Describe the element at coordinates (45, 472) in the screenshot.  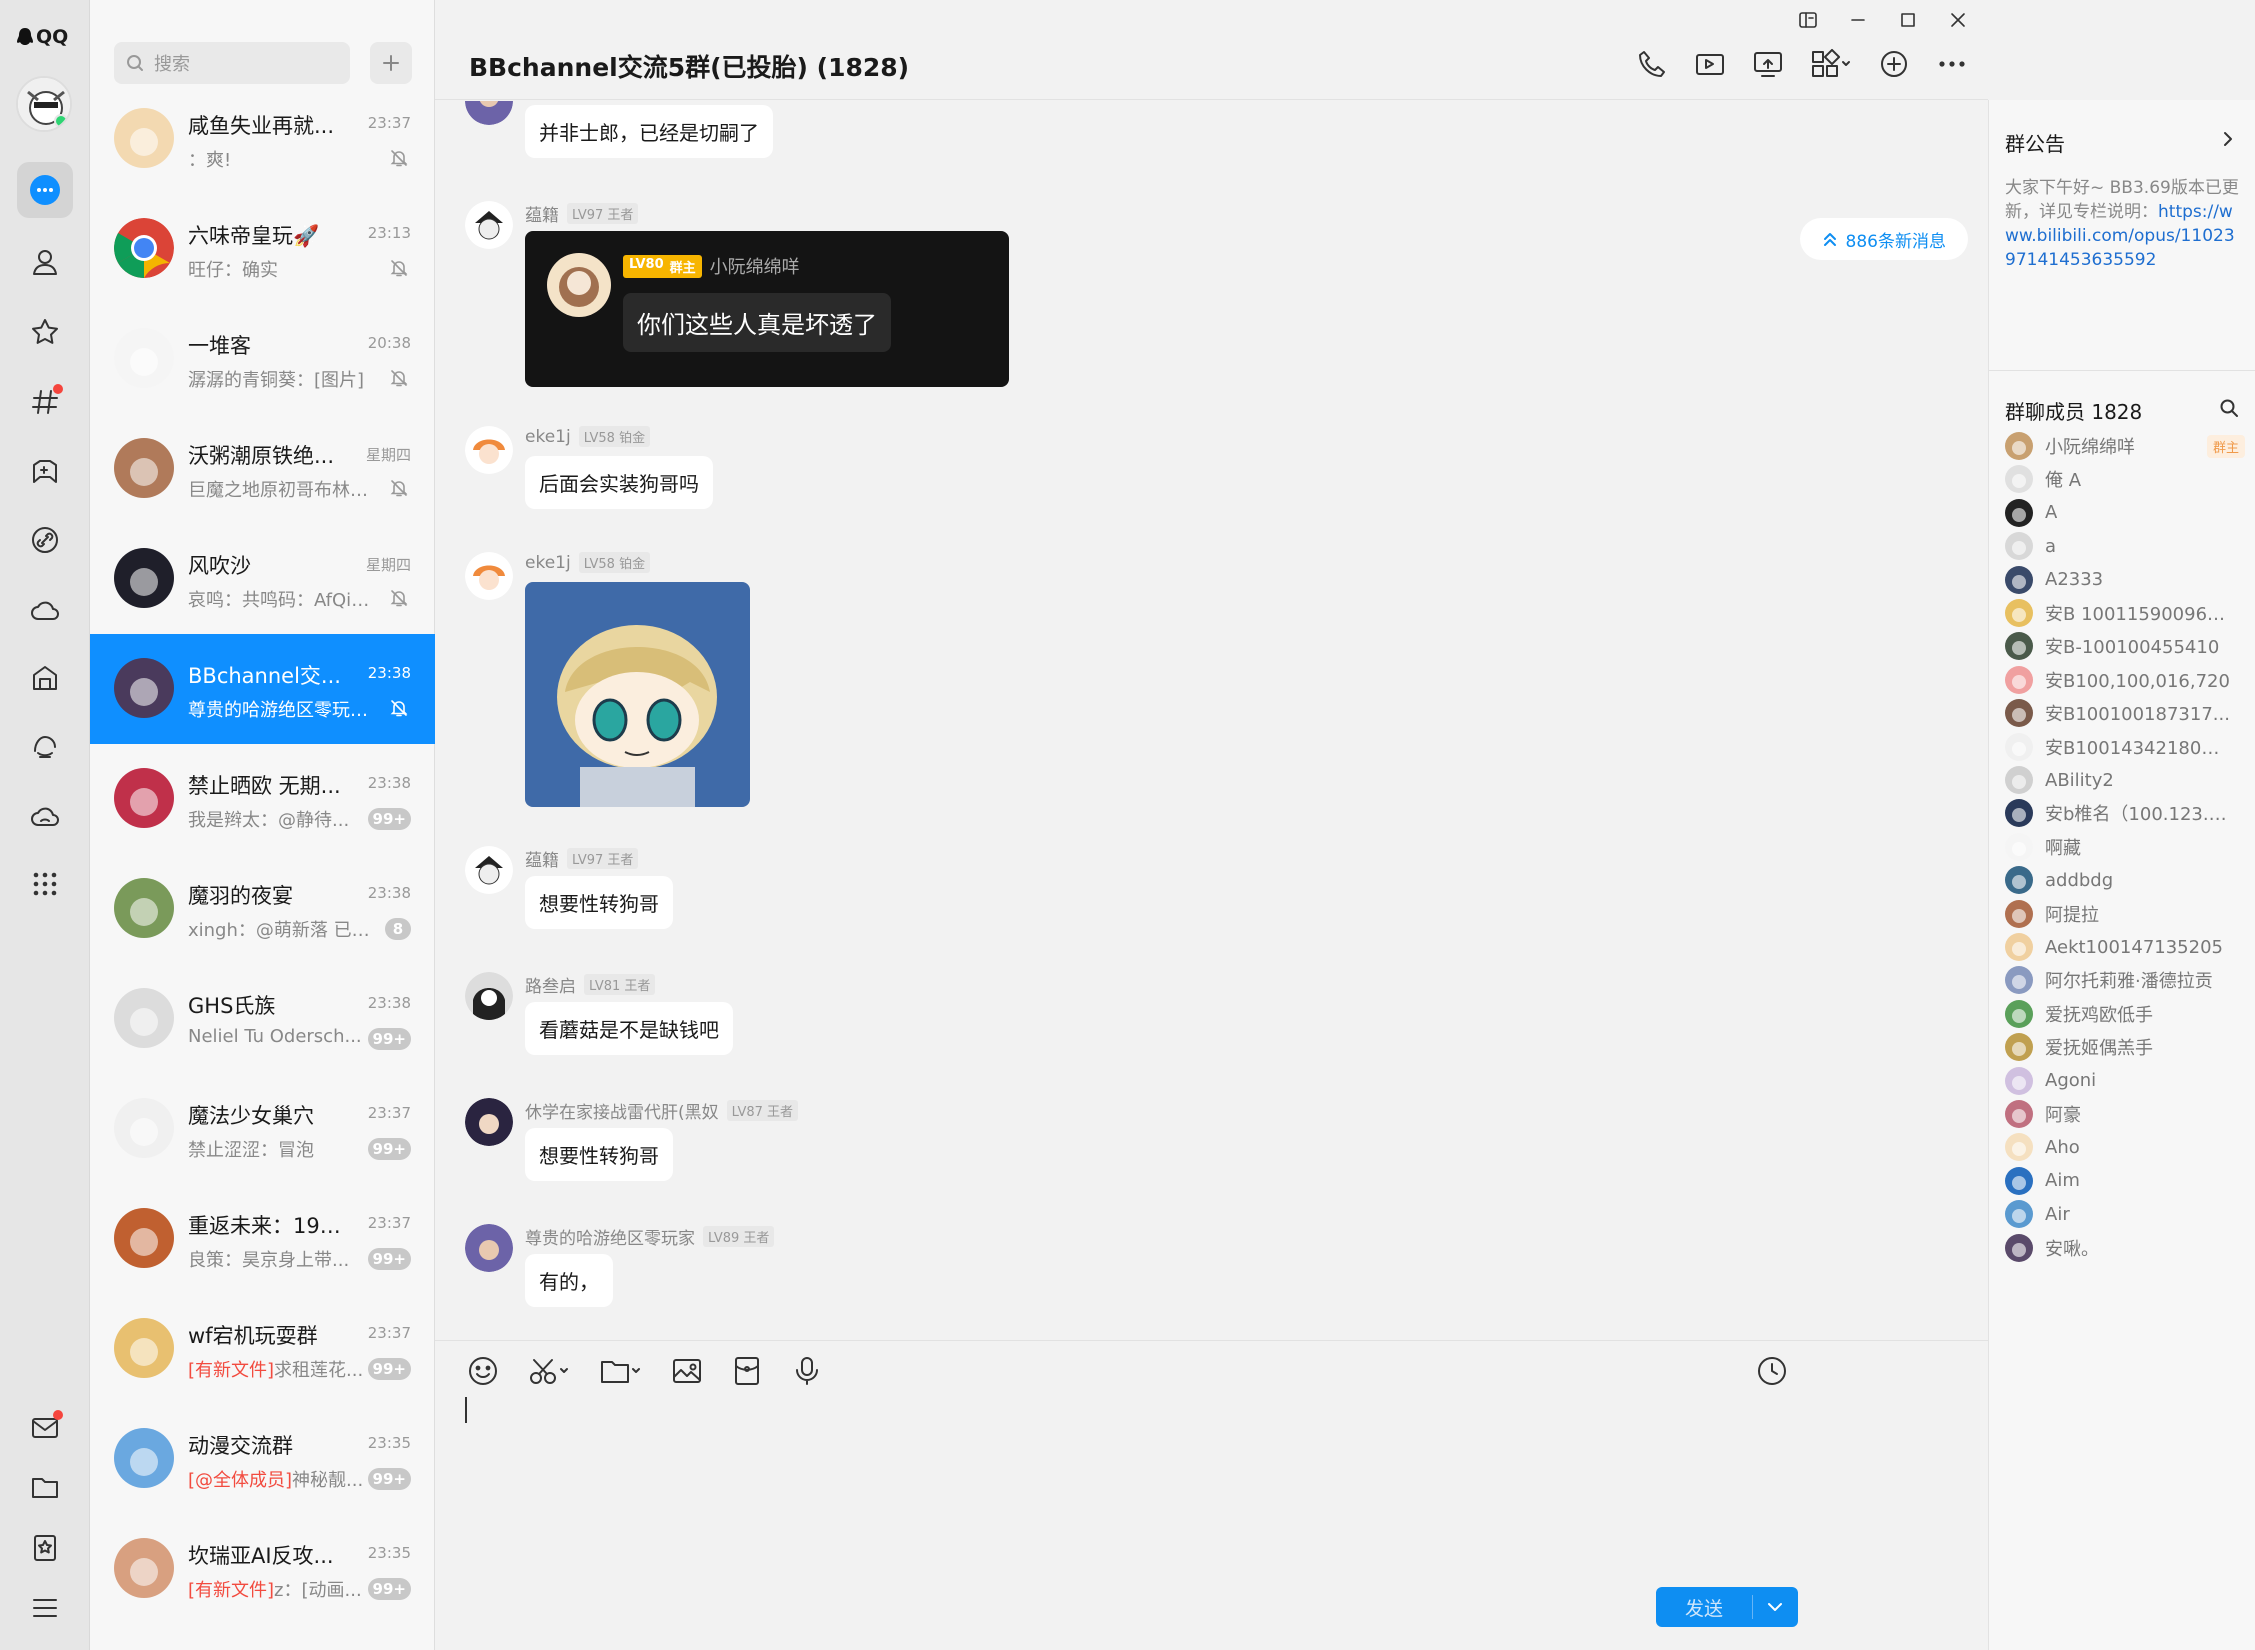
I see `games-icon` at that location.